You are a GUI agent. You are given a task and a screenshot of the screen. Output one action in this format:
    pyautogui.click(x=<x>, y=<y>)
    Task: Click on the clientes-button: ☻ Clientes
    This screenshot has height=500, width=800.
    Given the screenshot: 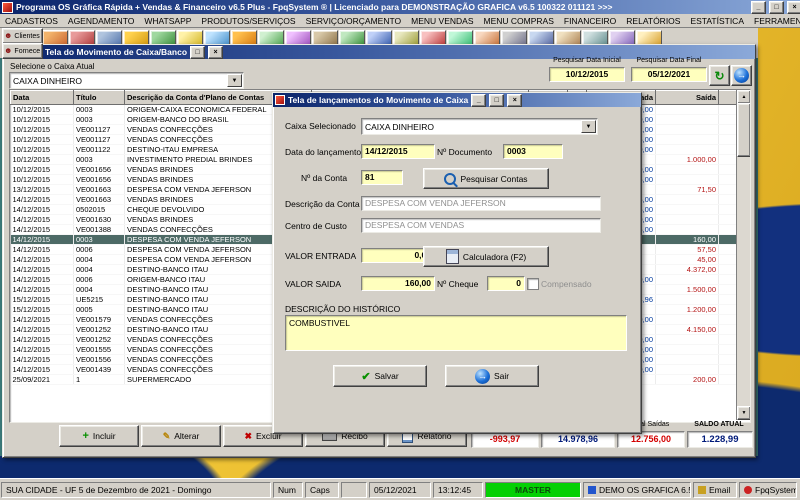 What is the action you would take?
    pyautogui.click(x=22, y=36)
    